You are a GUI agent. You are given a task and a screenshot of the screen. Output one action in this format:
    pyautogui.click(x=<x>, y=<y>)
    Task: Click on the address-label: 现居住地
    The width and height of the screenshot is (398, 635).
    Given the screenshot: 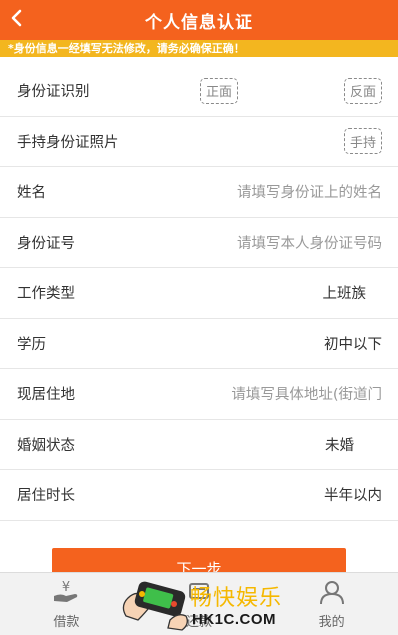 What is the action you would take?
    pyautogui.click(x=46, y=395)
    